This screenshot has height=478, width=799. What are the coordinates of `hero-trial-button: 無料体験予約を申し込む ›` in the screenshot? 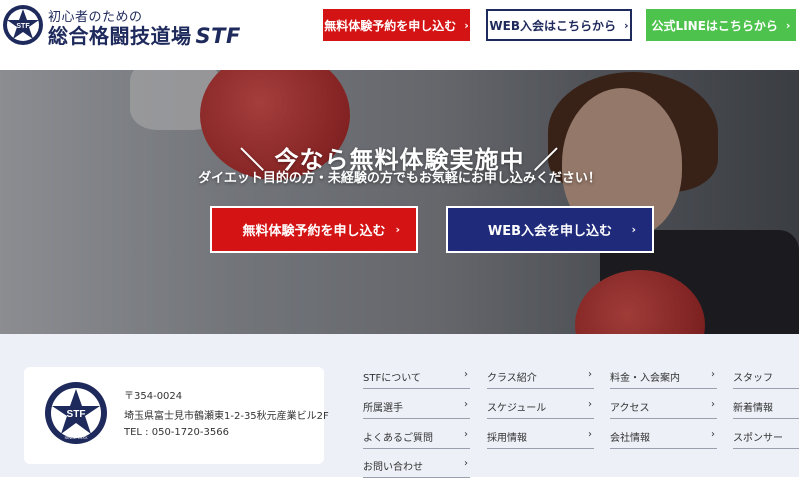 It's located at (314, 229).